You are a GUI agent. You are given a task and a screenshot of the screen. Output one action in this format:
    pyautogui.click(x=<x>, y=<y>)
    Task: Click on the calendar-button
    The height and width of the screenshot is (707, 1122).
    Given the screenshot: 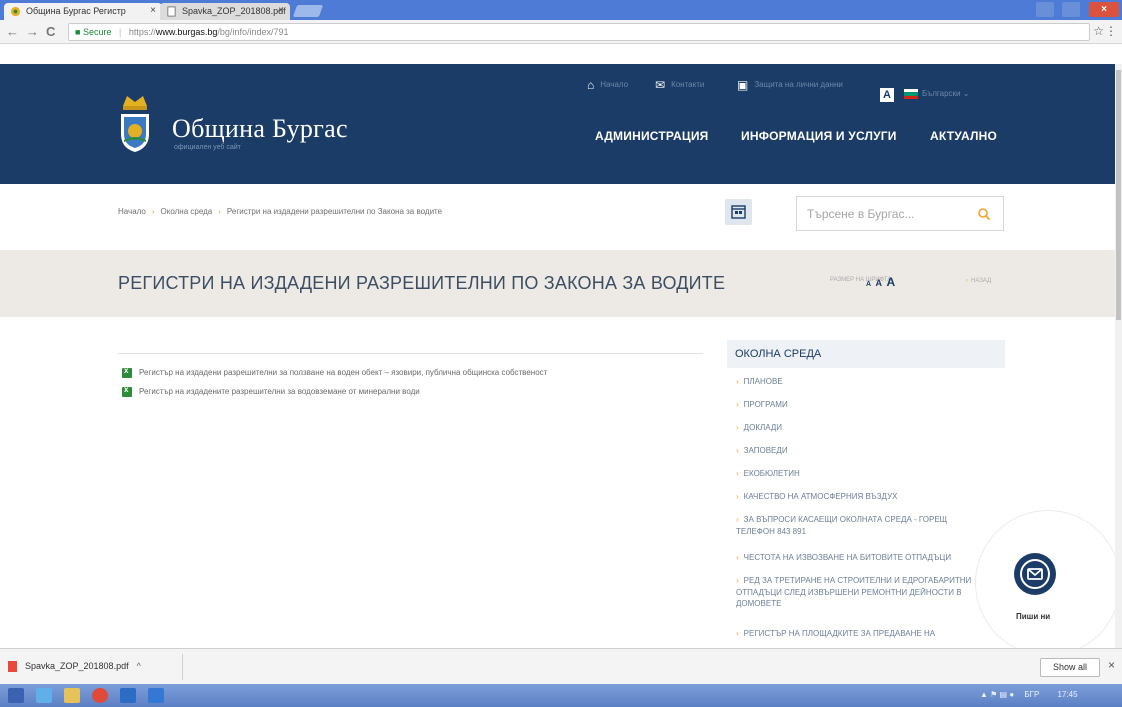 What is the action you would take?
    pyautogui.click(x=738, y=212)
    